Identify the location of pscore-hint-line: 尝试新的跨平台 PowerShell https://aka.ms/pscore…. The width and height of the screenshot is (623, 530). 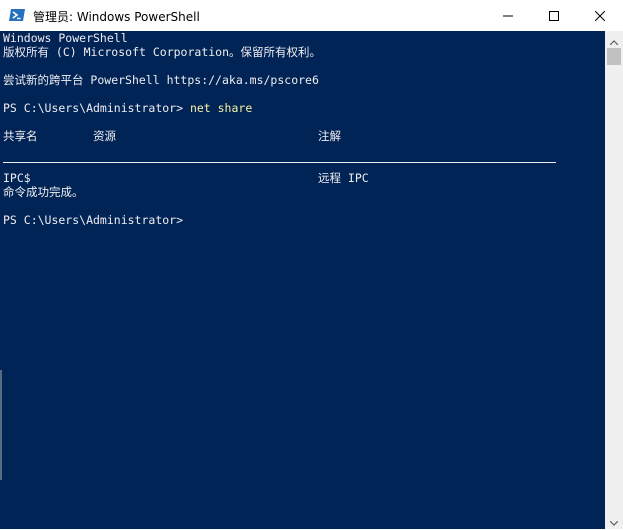
(161, 80).